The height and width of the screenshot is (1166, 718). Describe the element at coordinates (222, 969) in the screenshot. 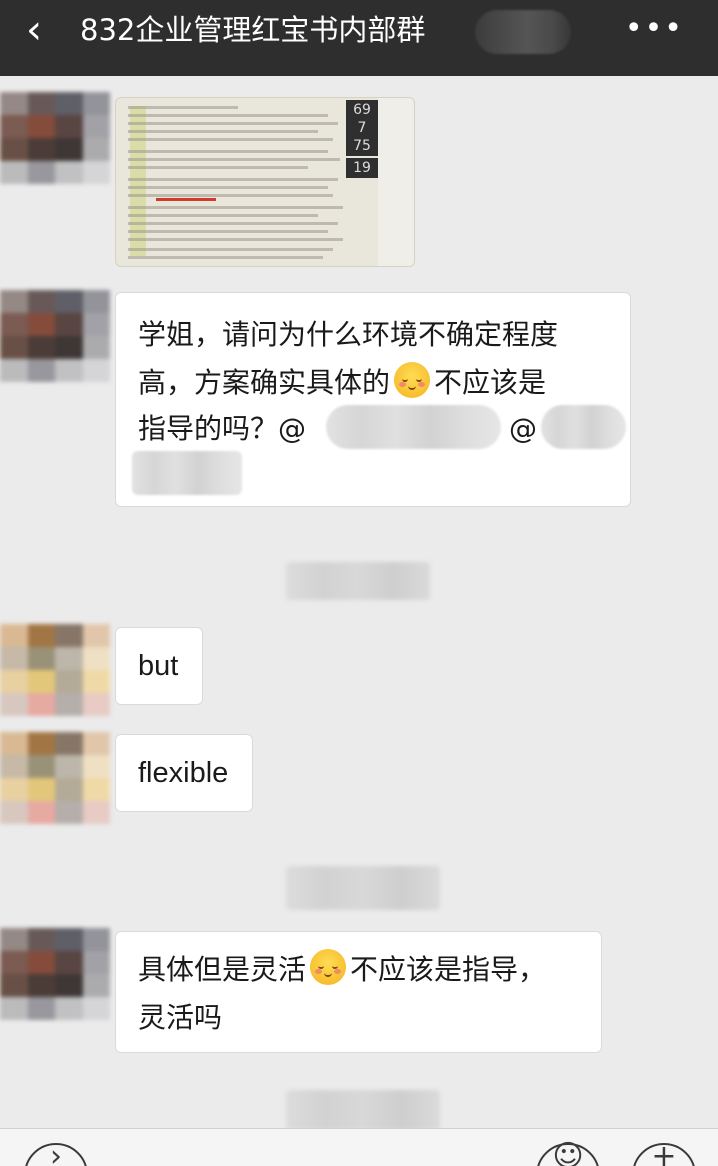

I see `message-text: 具体但是灵活` at that location.